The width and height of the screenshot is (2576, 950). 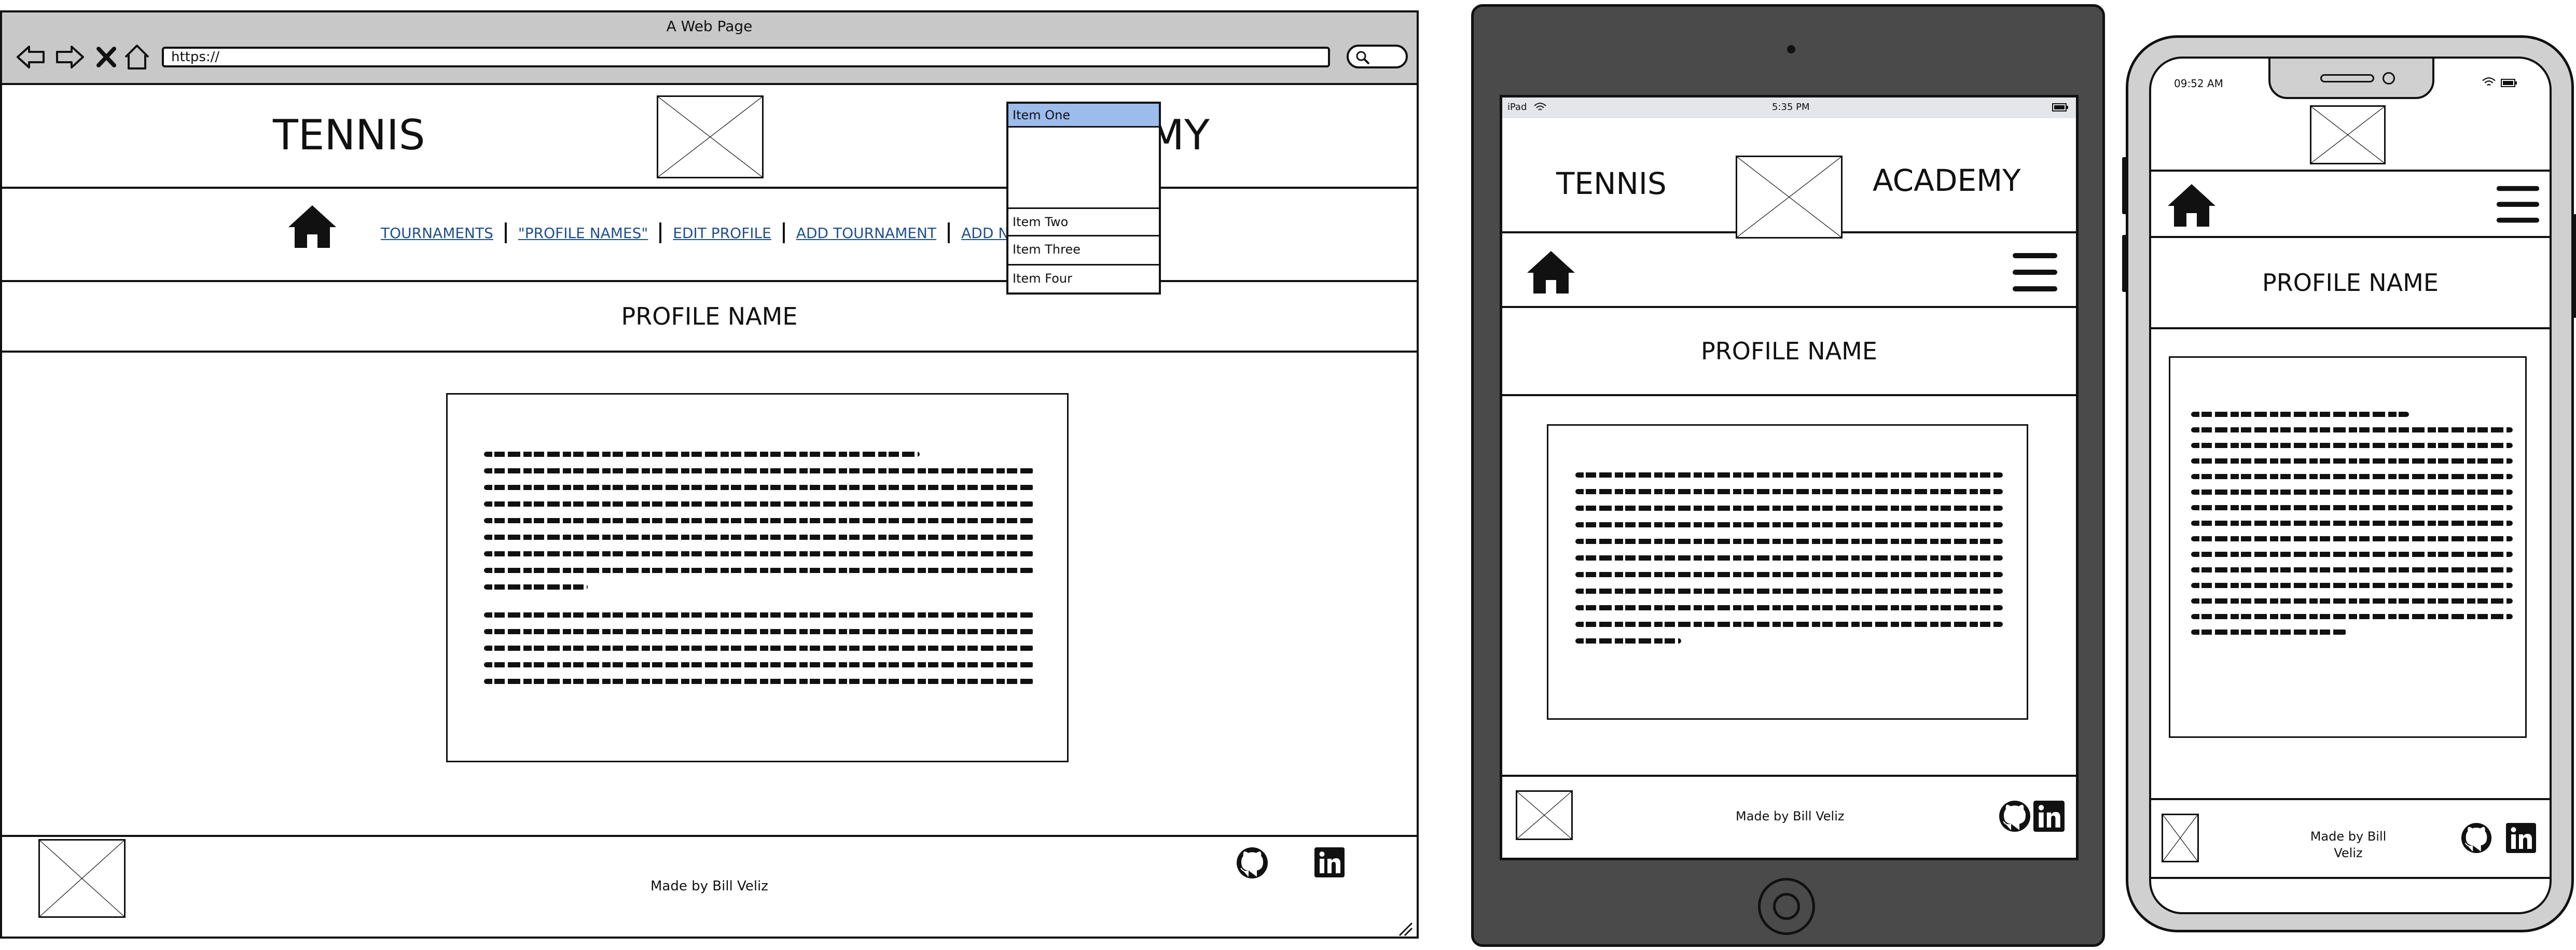 I want to click on back-arrow-icon, so click(x=31, y=58).